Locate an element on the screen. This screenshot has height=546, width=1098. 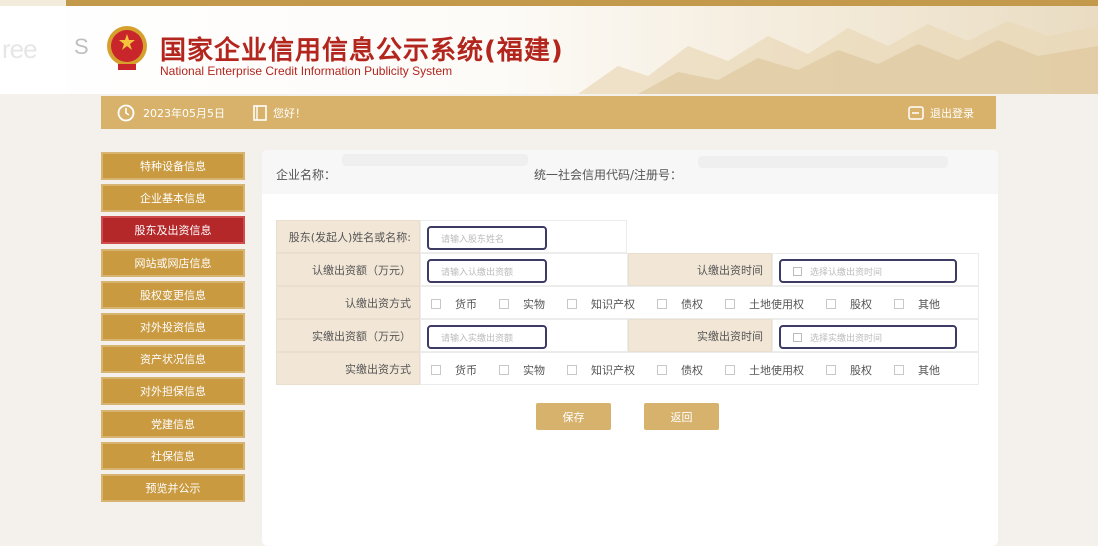
subscribed-method-label: 认缴出资方式 is located at coordinates (348, 302).